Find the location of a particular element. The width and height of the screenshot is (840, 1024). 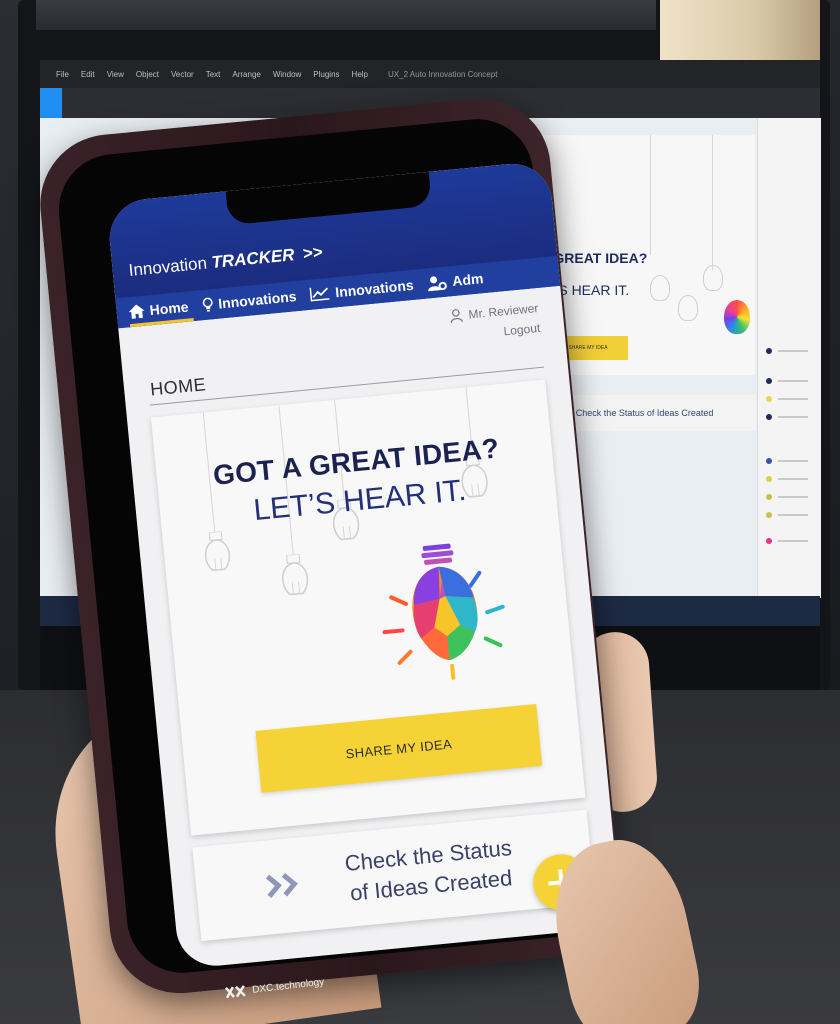

check-status-text: Check the Status of Ideas Created is located at coordinates (429, 871).